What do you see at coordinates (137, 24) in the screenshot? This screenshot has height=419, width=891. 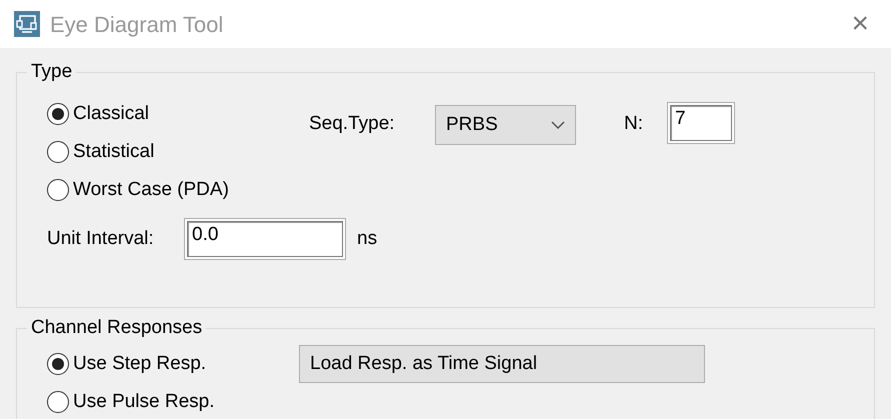 I see `window-title: Eye Diagram Tool` at bounding box center [137, 24].